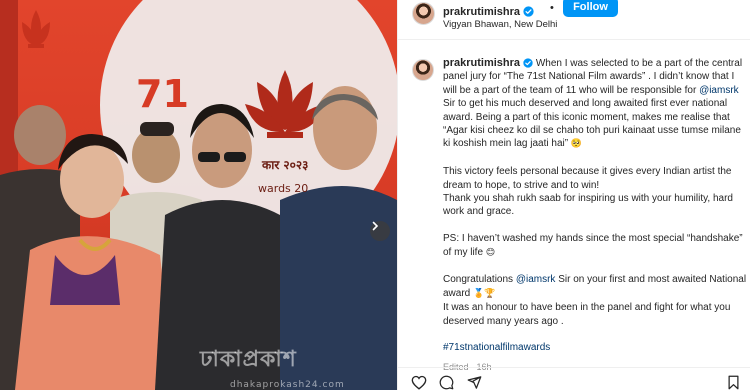  What do you see at coordinates (500, 24) in the screenshot?
I see `location-link: Vigyan Bhawan, New Delhi` at bounding box center [500, 24].